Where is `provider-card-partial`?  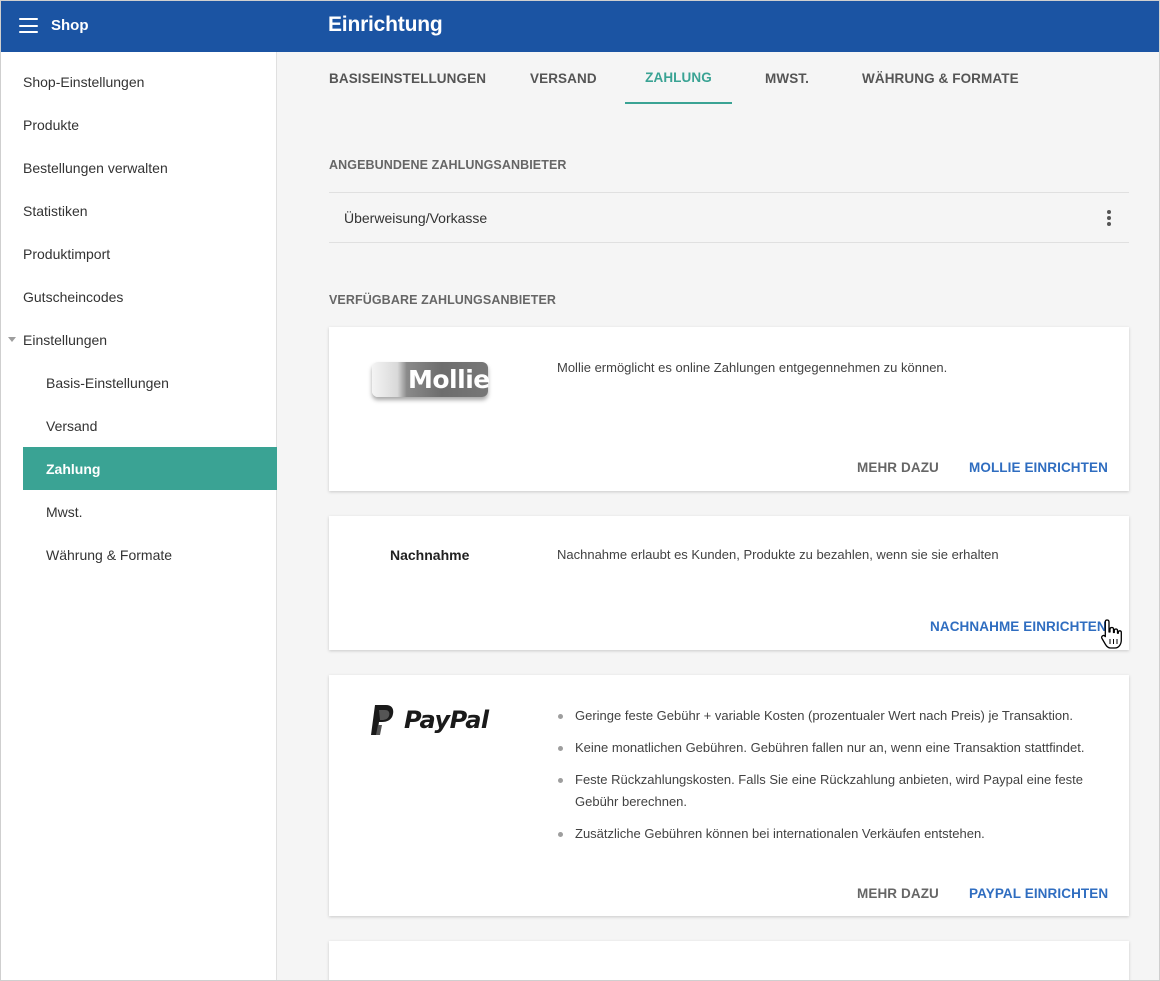
provider-card-partial is located at coordinates (729, 960).